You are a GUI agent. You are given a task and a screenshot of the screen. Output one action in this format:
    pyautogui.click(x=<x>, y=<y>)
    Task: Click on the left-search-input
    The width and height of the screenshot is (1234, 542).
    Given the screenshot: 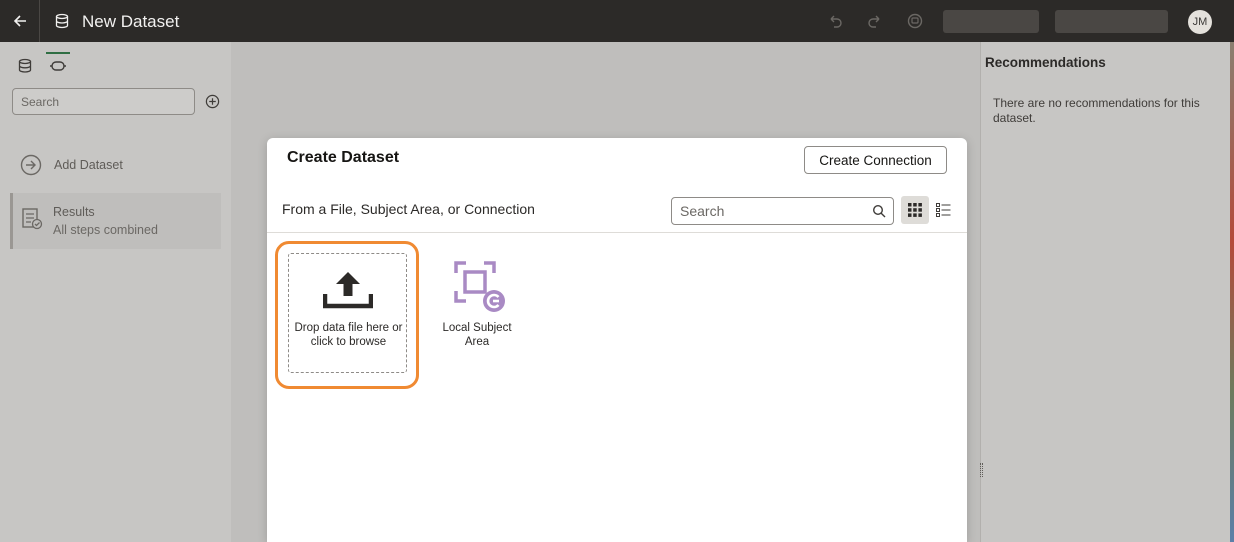 What is the action you would take?
    pyautogui.click(x=103, y=101)
    